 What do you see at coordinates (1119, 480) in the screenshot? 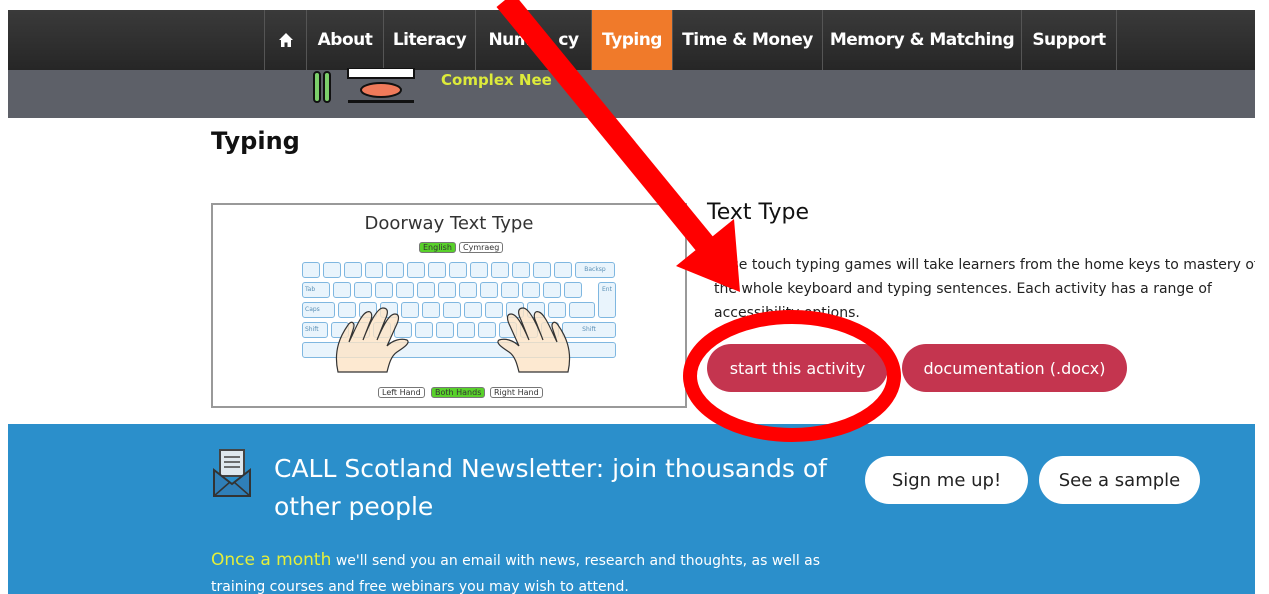
I see `see-sample-button: See a sample` at bounding box center [1119, 480].